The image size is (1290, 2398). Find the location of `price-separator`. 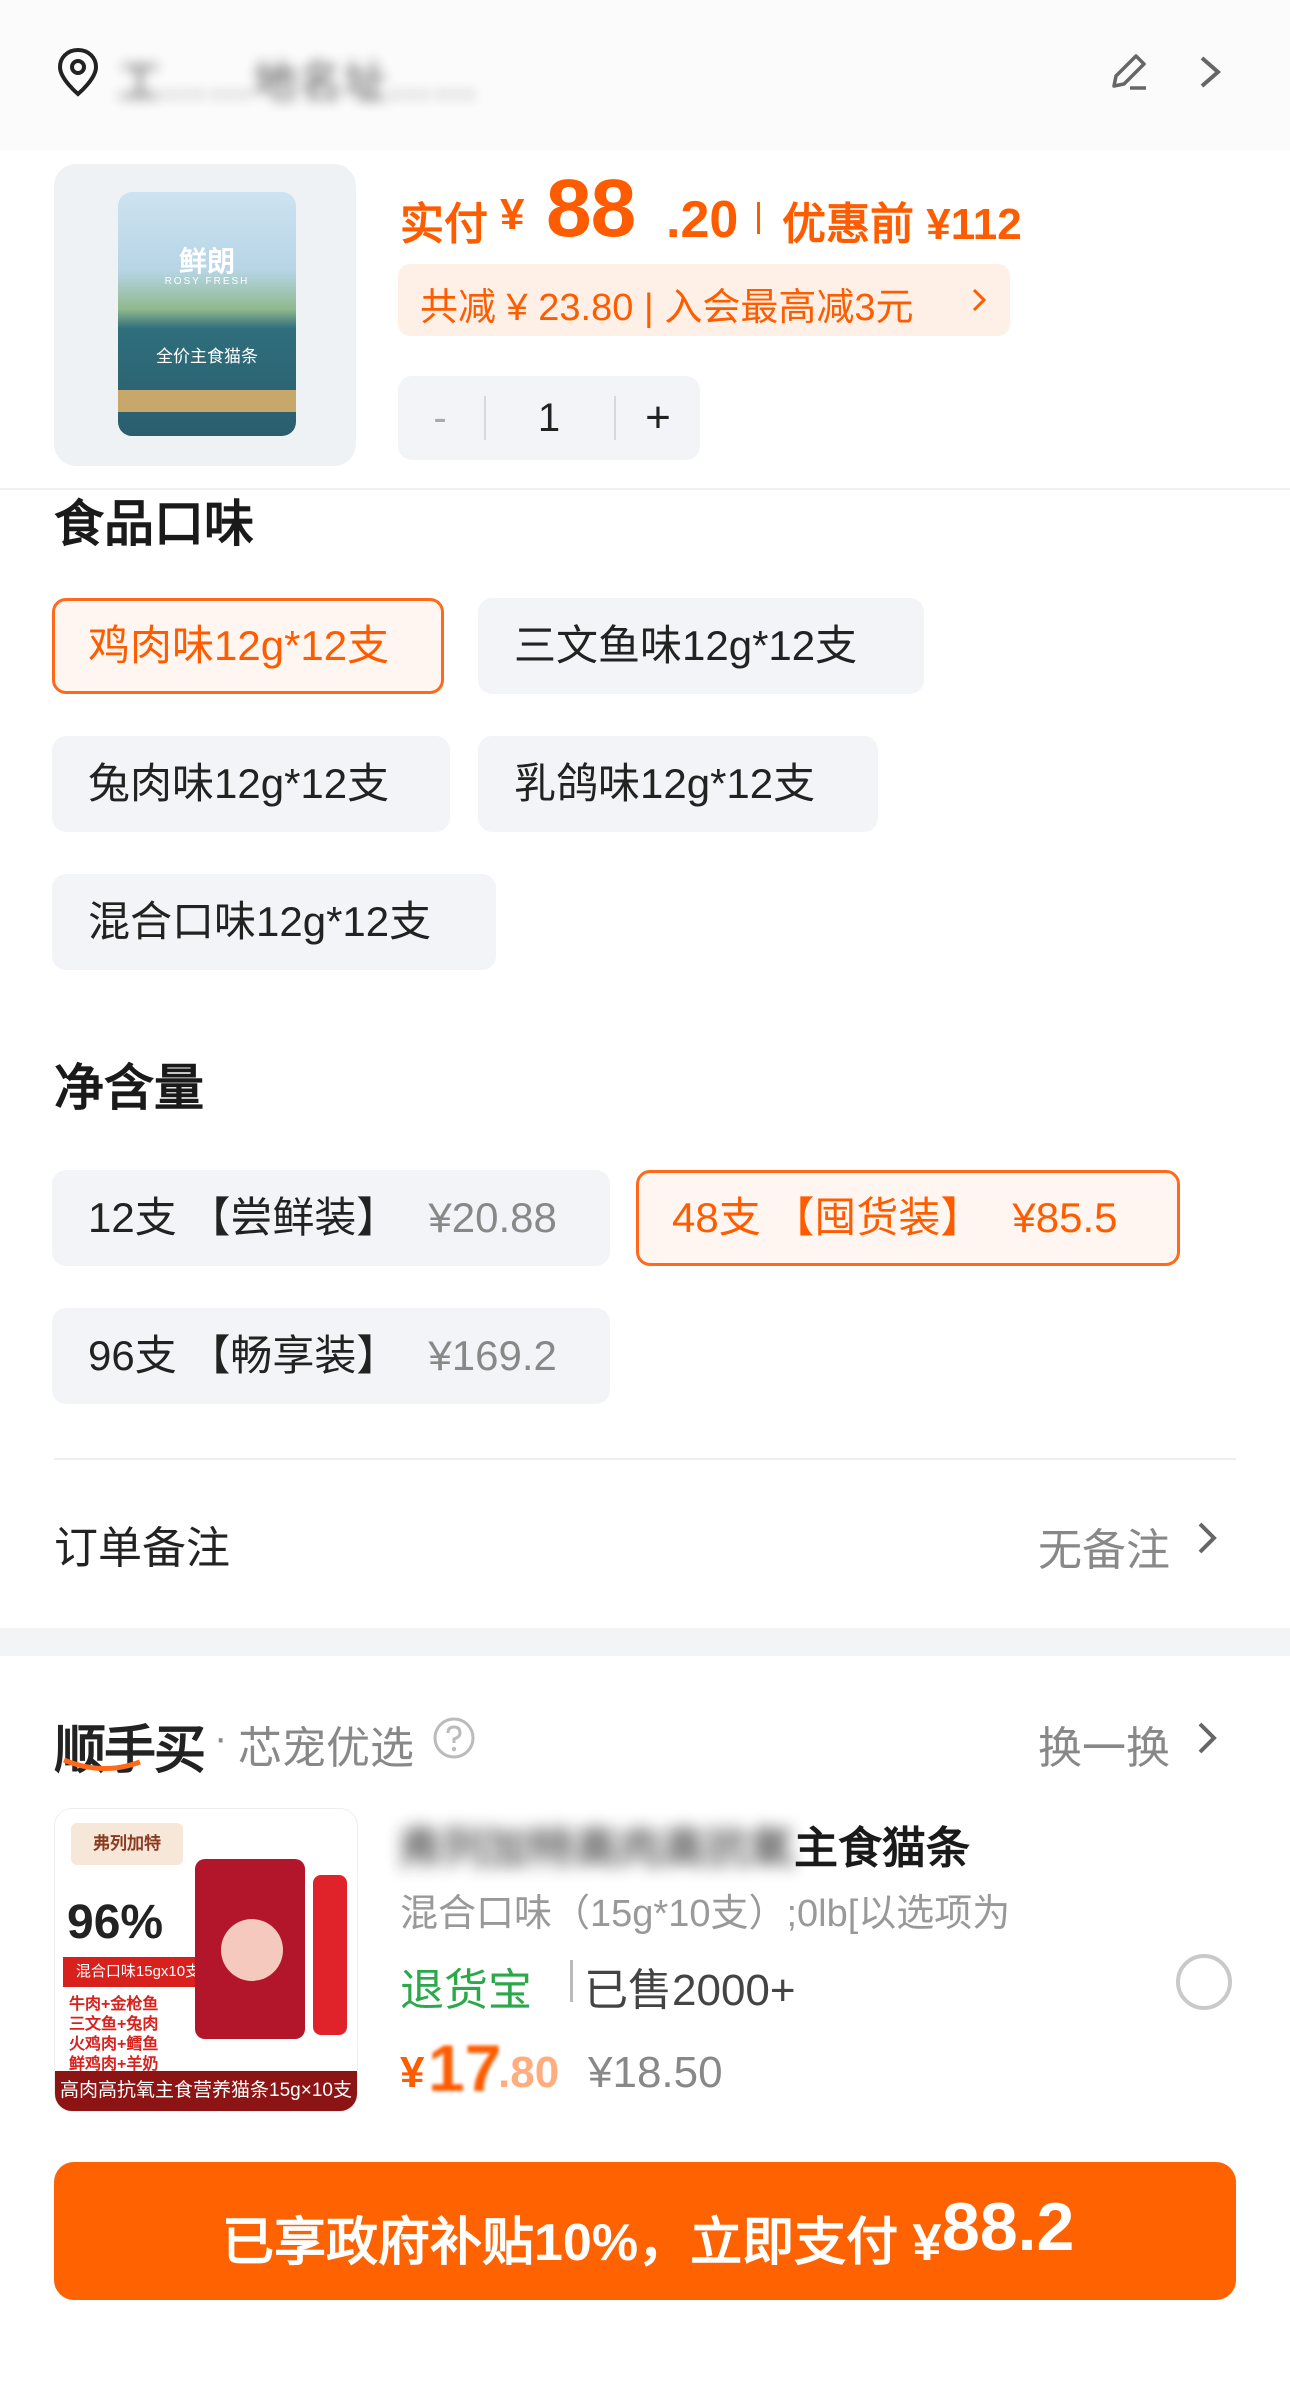

price-separator is located at coordinates (758, 218).